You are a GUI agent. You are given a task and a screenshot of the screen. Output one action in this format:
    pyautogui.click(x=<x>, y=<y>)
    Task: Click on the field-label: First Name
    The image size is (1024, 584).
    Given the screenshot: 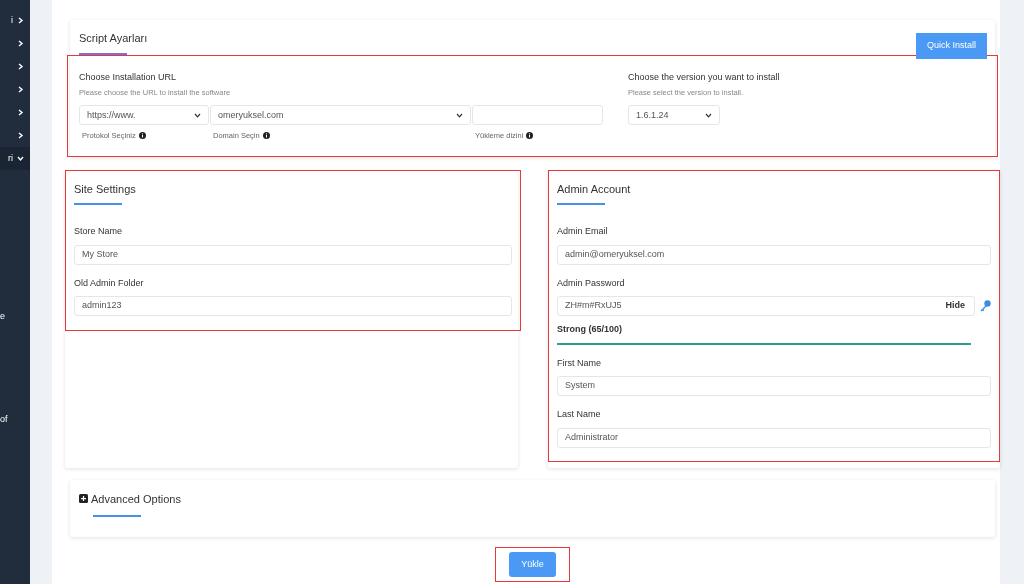 What is the action you would take?
    pyautogui.click(x=579, y=363)
    